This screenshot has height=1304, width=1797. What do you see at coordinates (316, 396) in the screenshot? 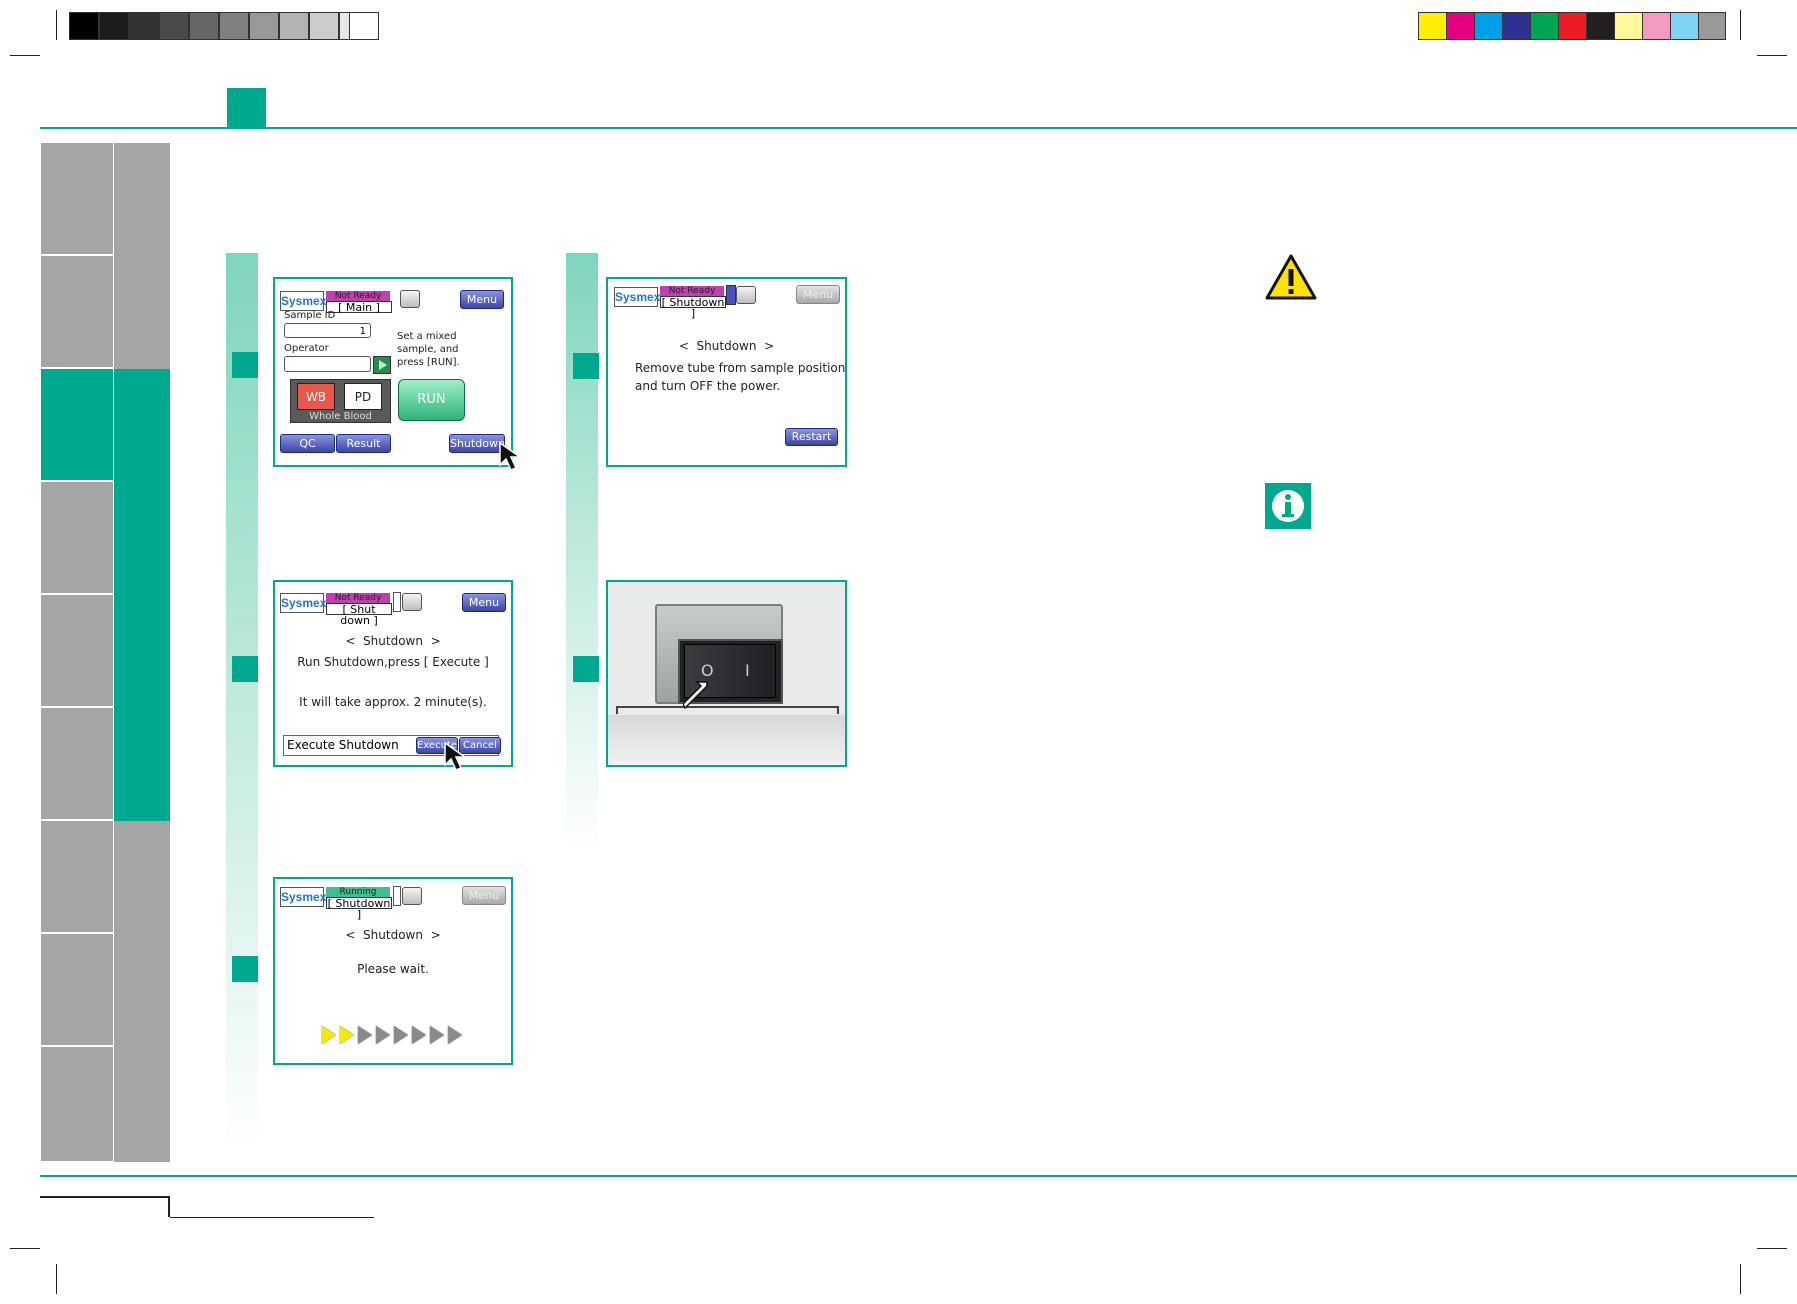
I see `wb-button: WB` at bounding box center [316, 396].